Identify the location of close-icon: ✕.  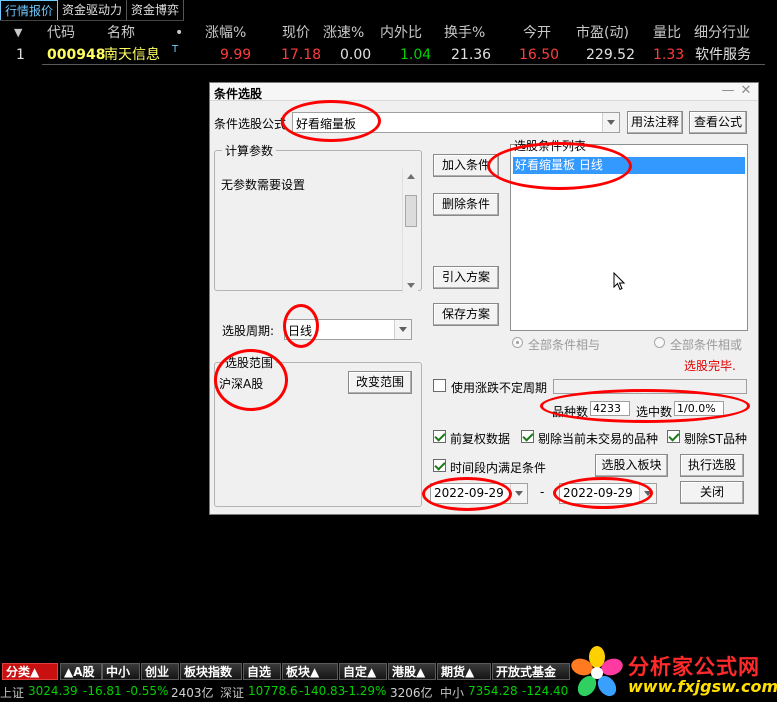
(746, 91).